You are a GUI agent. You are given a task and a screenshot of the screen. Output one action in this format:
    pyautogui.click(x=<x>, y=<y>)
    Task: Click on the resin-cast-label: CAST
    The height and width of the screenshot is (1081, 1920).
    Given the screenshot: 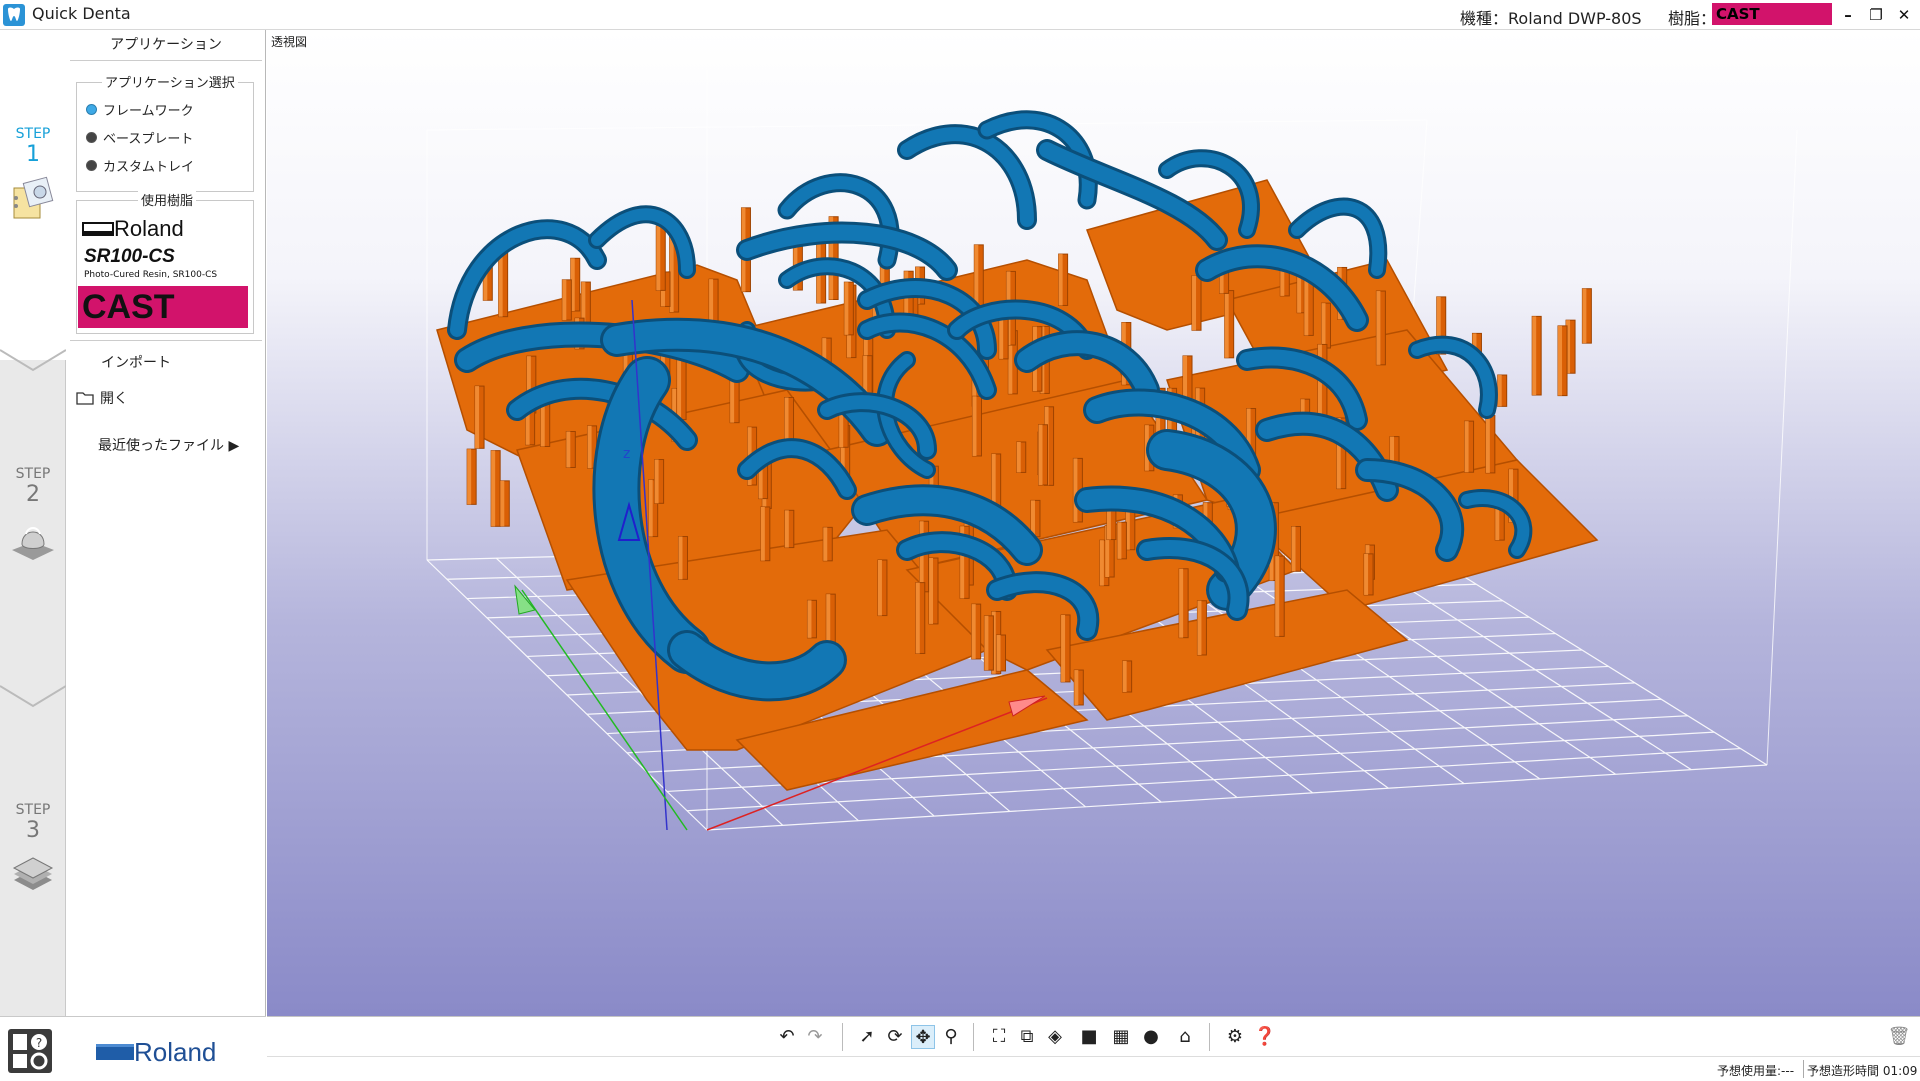 What is the action you would take?
    pyautogui.click(x=163, y=307)
    